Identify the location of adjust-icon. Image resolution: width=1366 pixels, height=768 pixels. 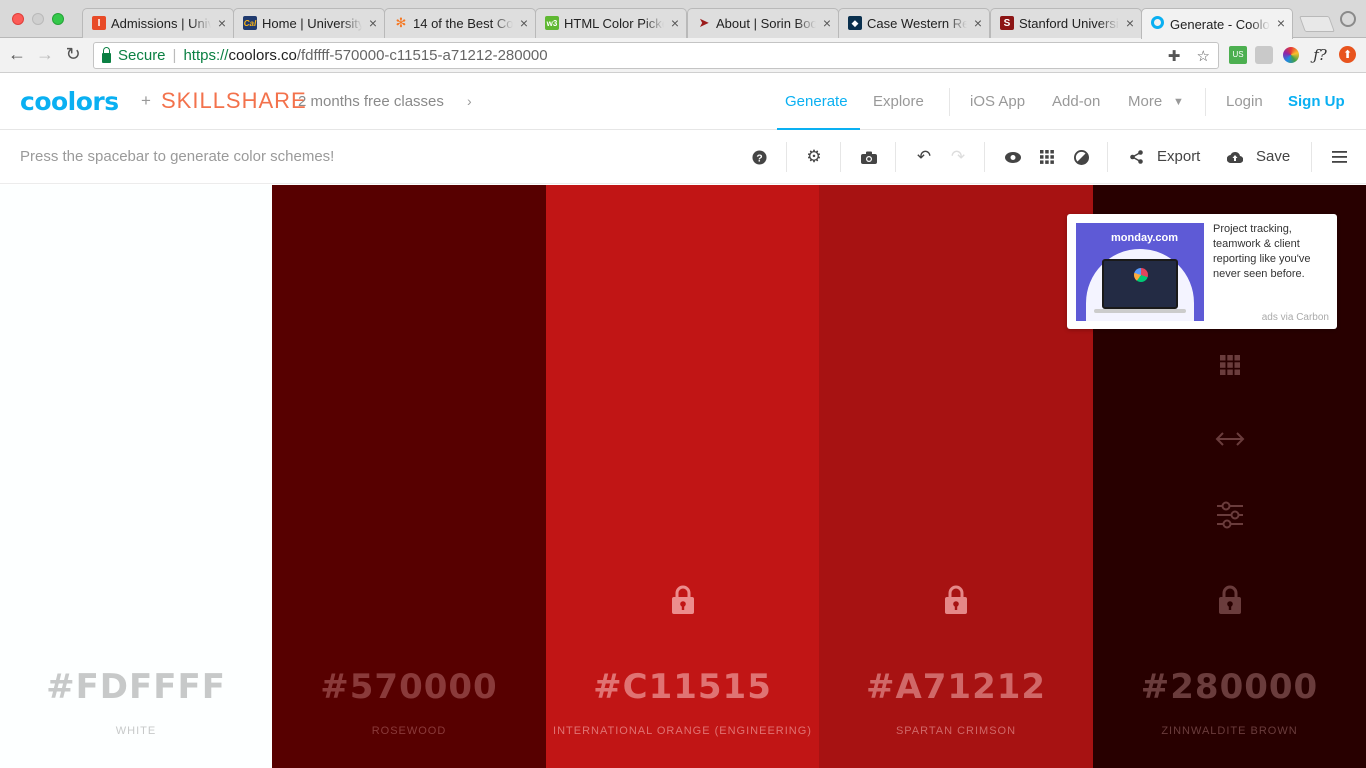
(1081, 157).